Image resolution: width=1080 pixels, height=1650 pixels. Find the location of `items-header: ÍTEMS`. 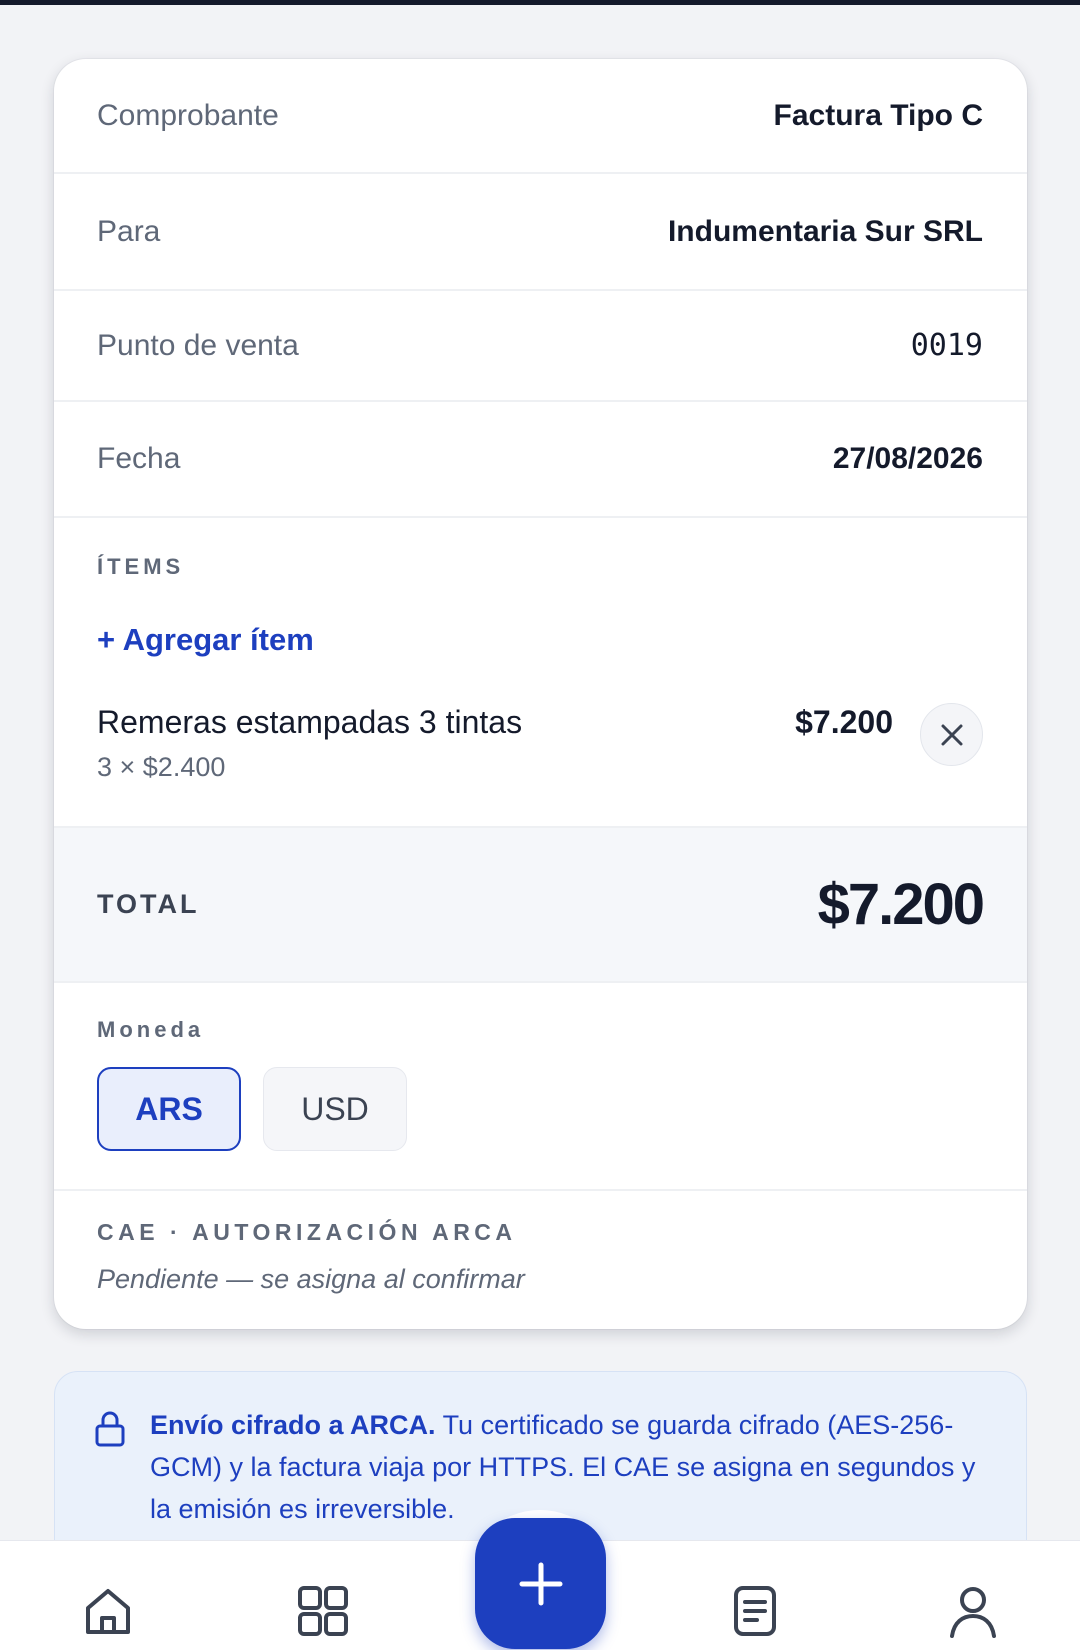

items-header: ÍTEMS is located at coordinates (141, 566).